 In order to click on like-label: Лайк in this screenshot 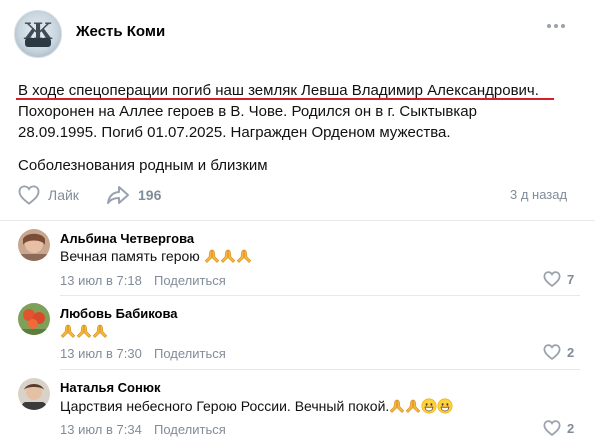, I will do `click(63, 195)`.